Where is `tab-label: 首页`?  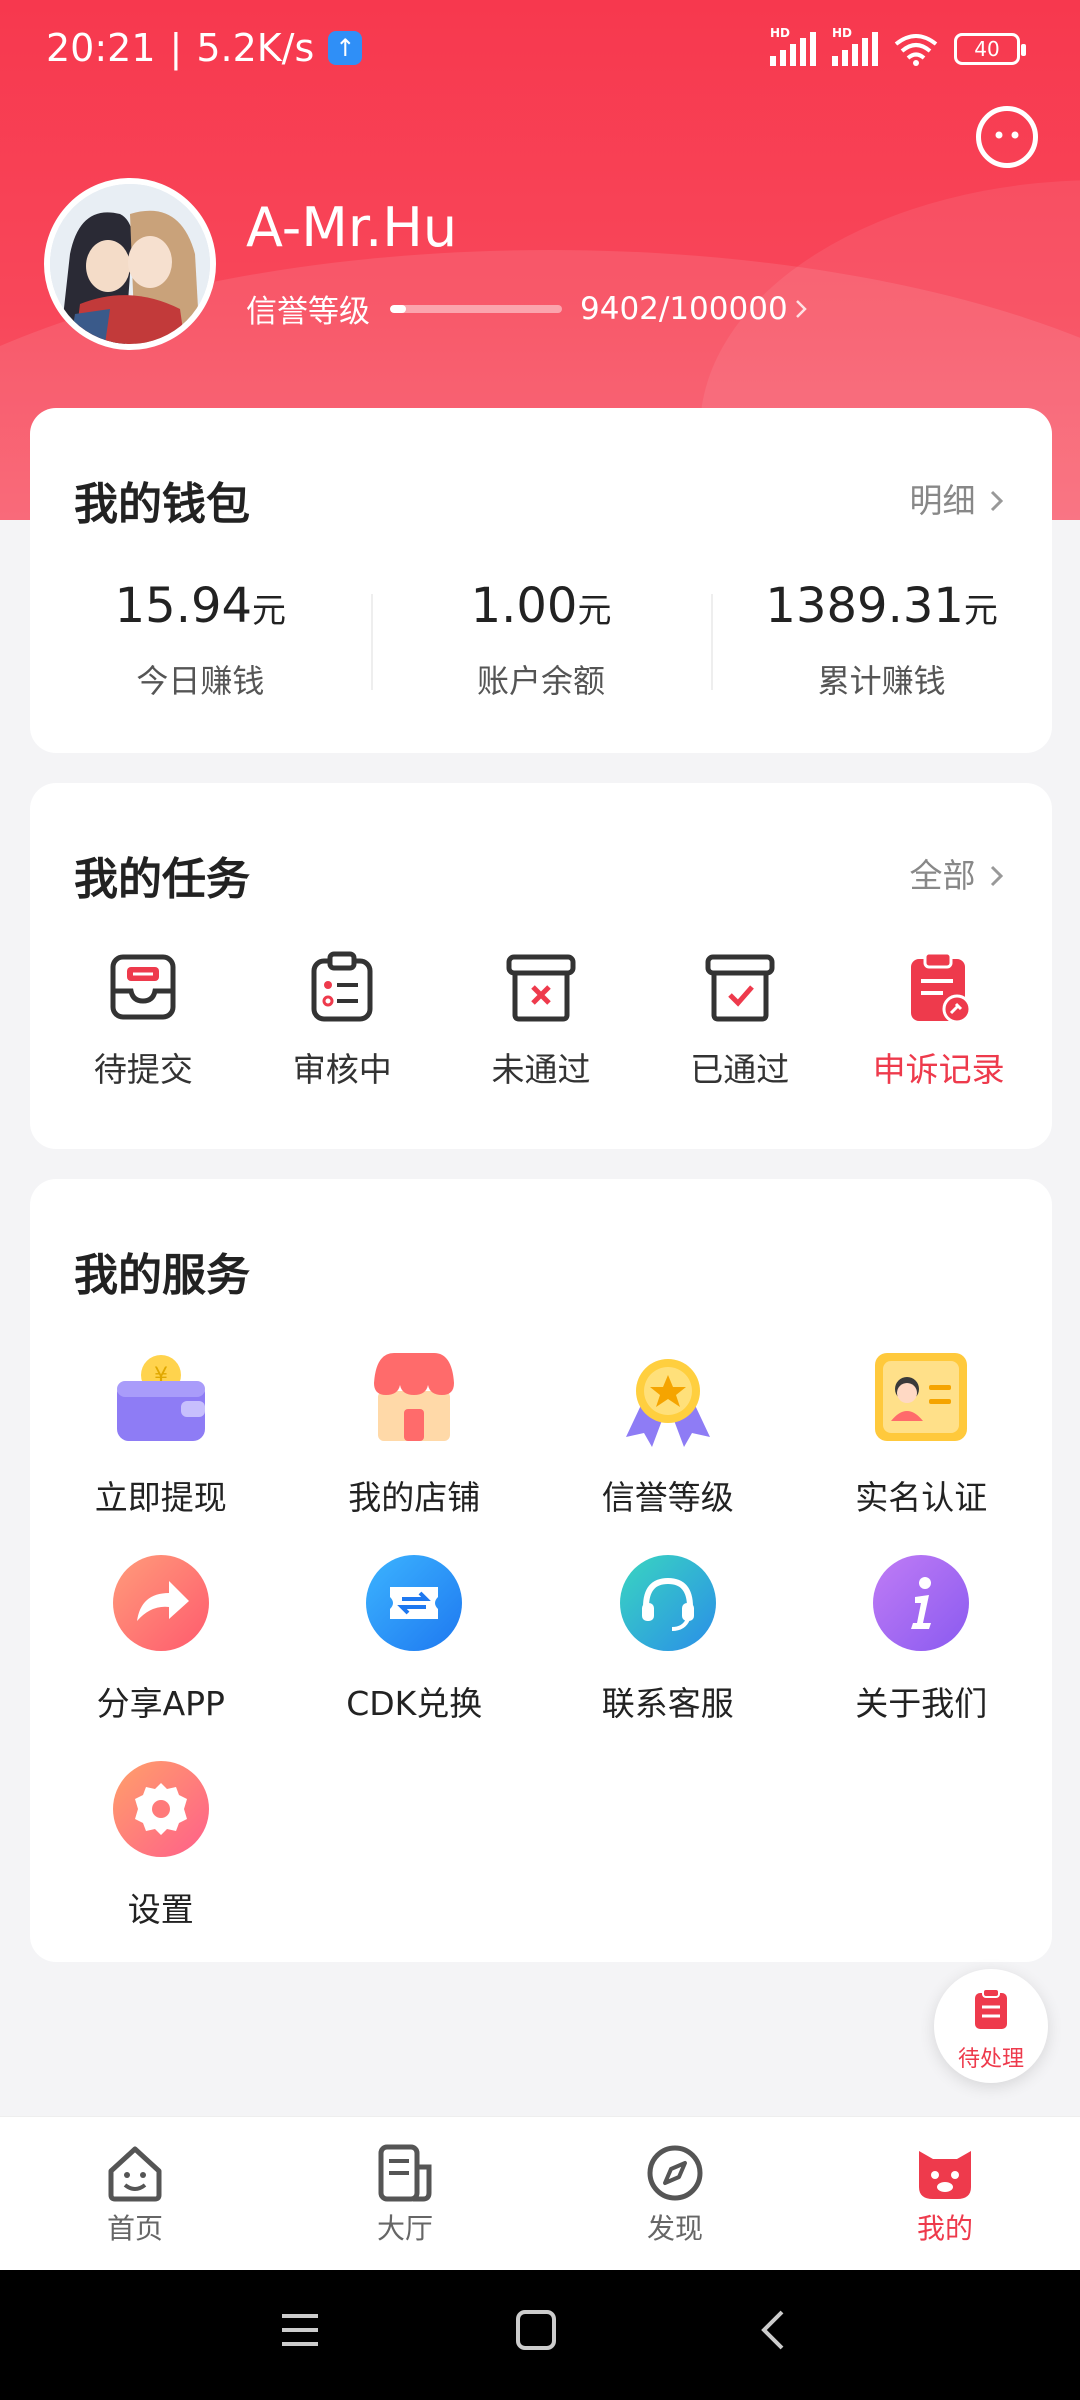
tab-label: 首页 is located at coordinates (134, 2228).